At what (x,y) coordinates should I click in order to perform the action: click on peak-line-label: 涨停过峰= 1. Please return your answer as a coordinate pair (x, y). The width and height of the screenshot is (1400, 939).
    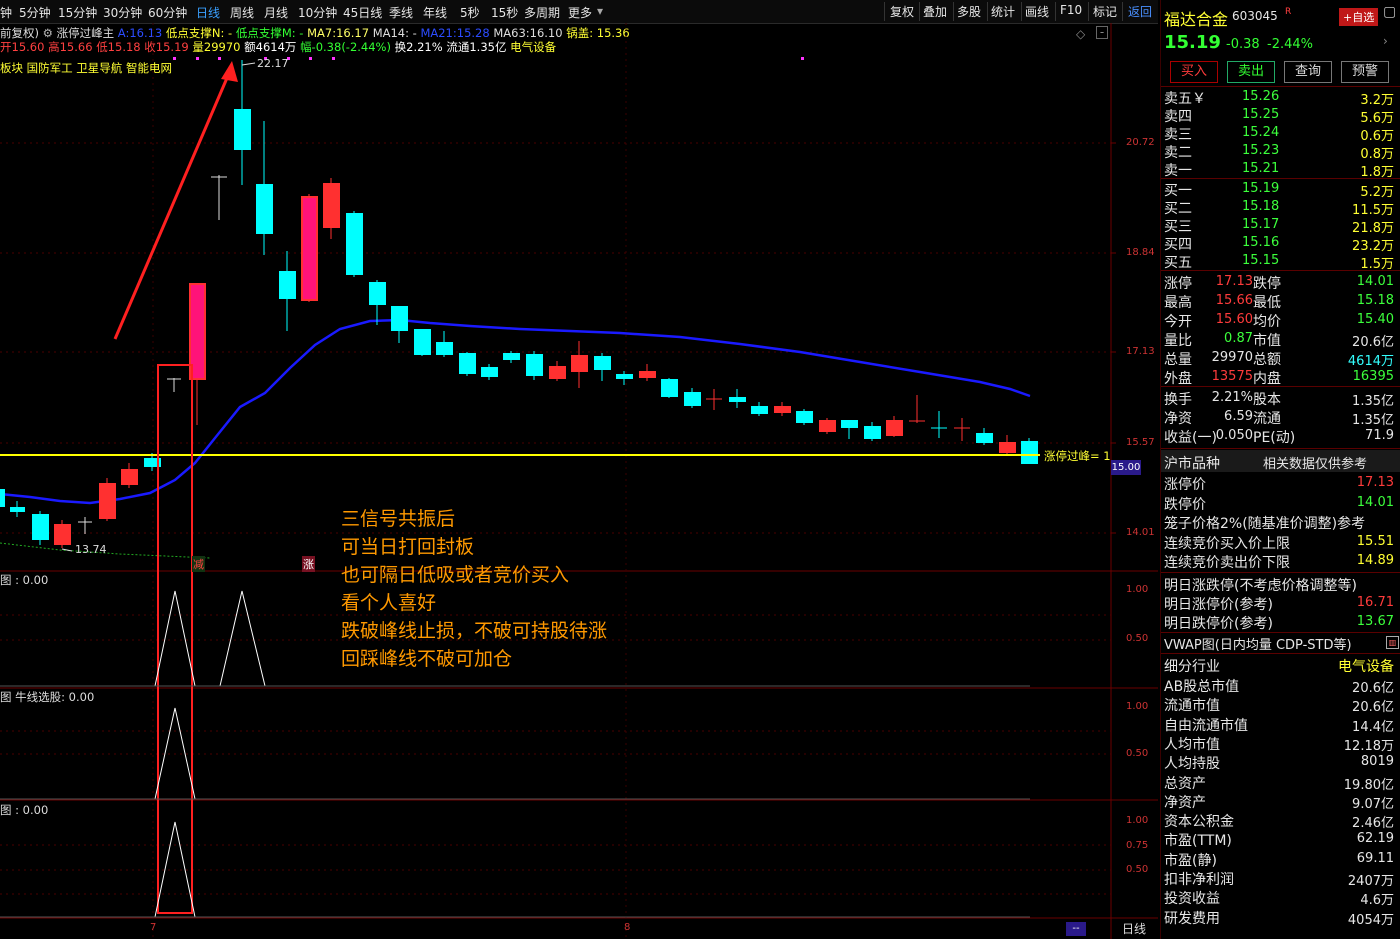
    Looking at the image, I should click on (1077, 456).